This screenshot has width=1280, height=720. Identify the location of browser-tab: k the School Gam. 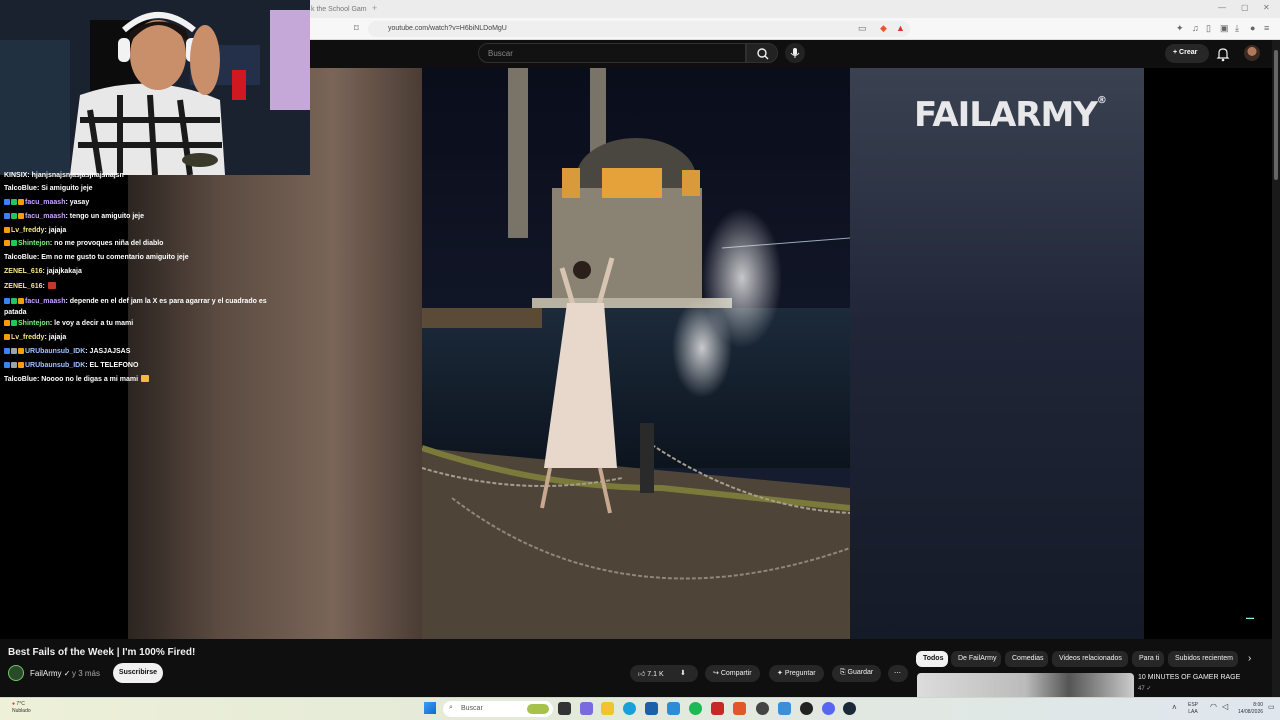
(338, 10).